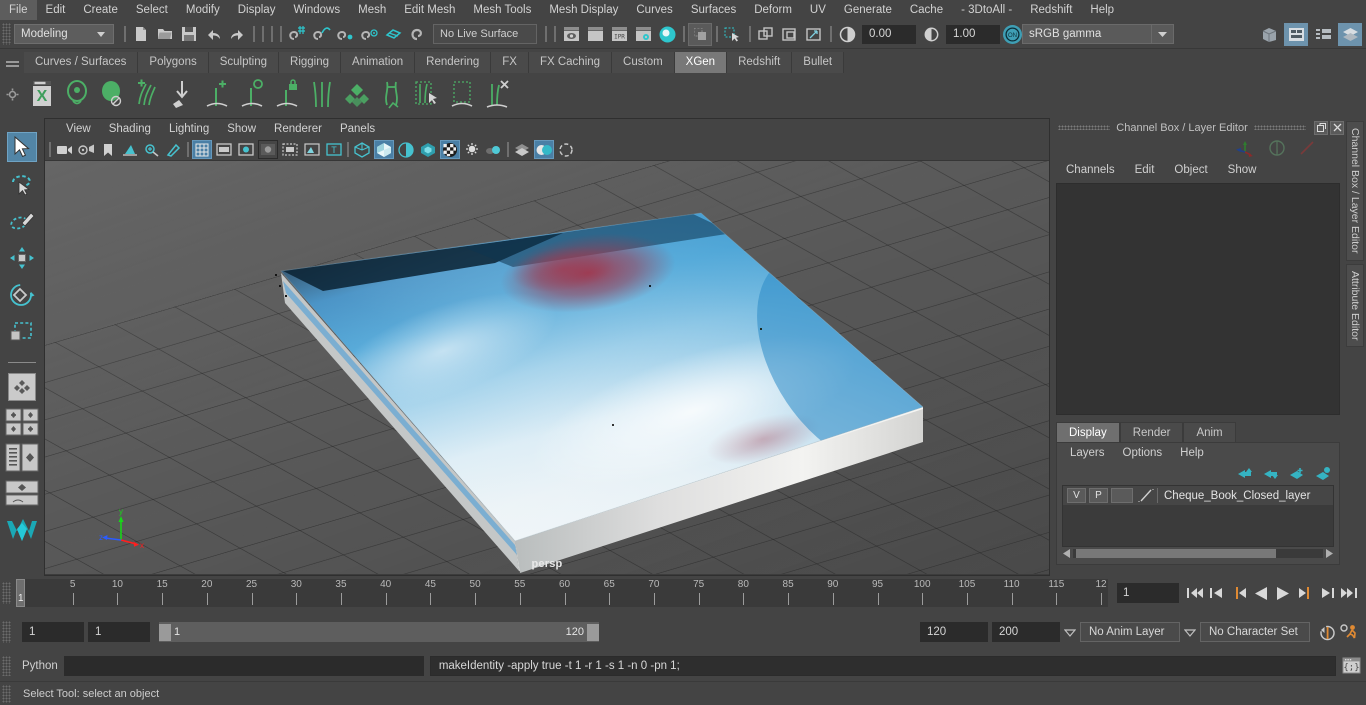 The width and height of the screenshot is (1366, 705). I want to click on menu-help: Help, so click(1102, 10).